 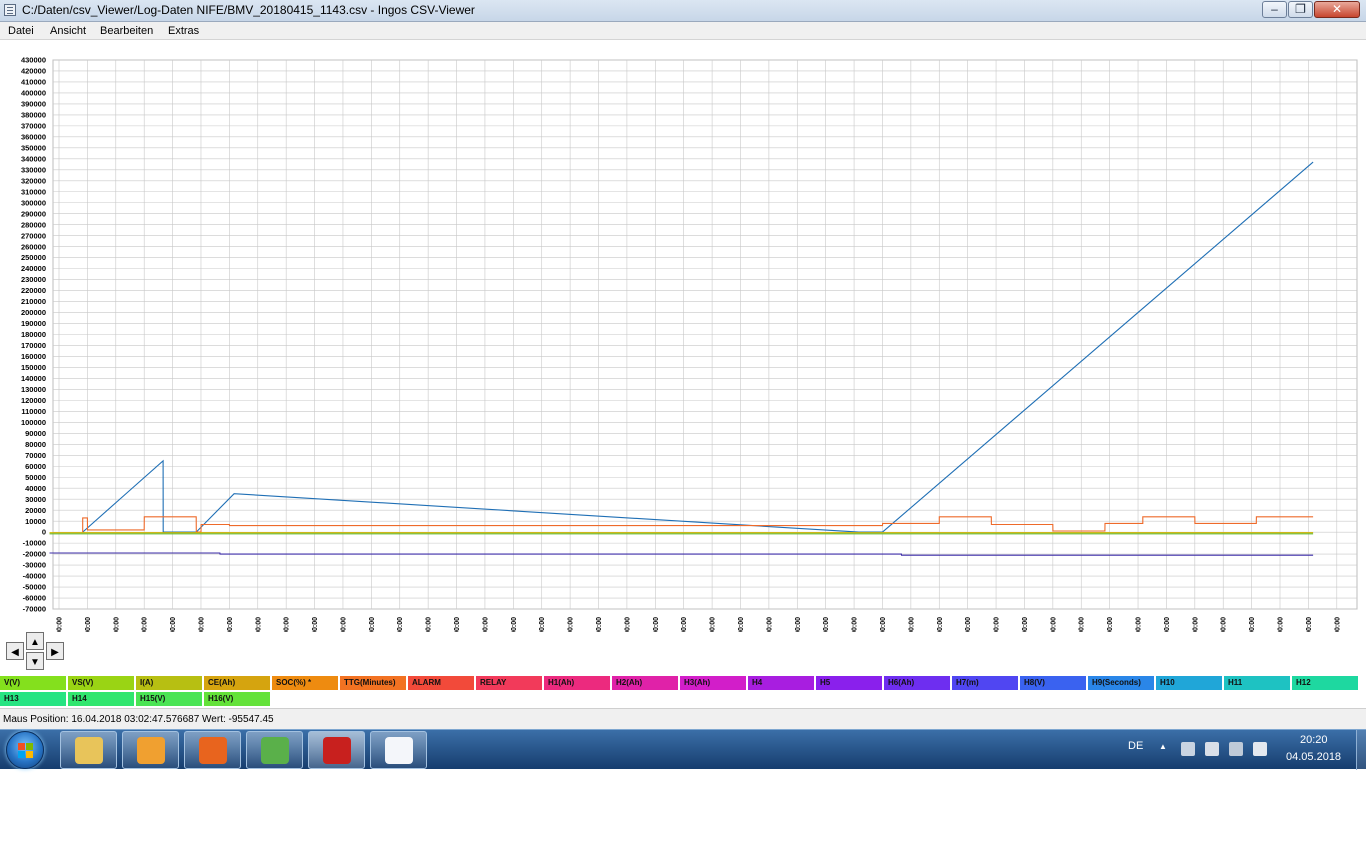 What do you see at coordinates (34, 543) in the screenshot?
I see `y-tick-label: -10000` at bounding box center [34, 543].